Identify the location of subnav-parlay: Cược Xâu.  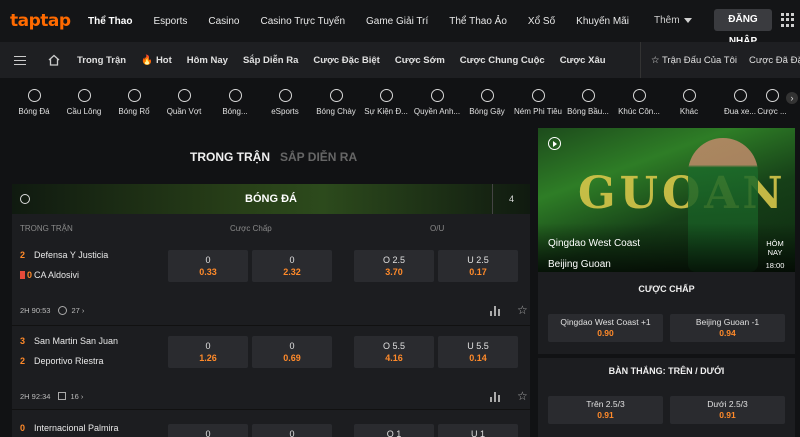
(583, 60).